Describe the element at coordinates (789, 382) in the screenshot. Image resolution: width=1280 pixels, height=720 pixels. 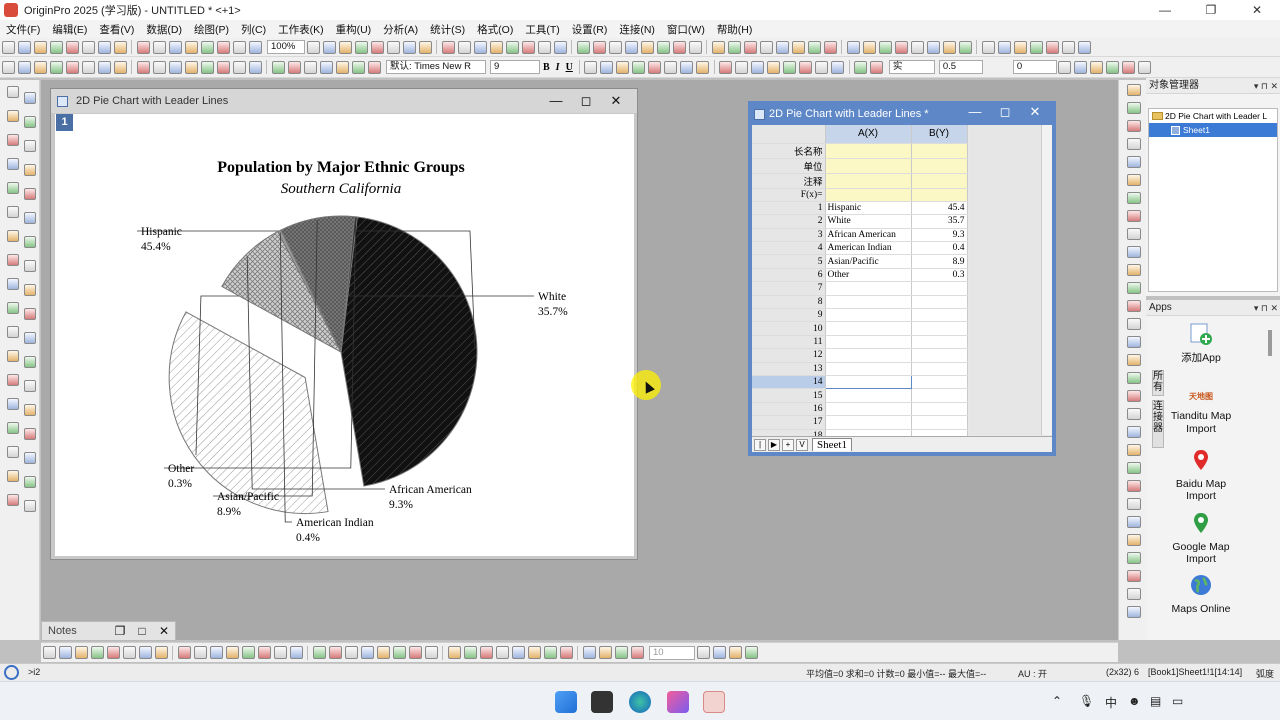
I see `row-header: 14` at that location.